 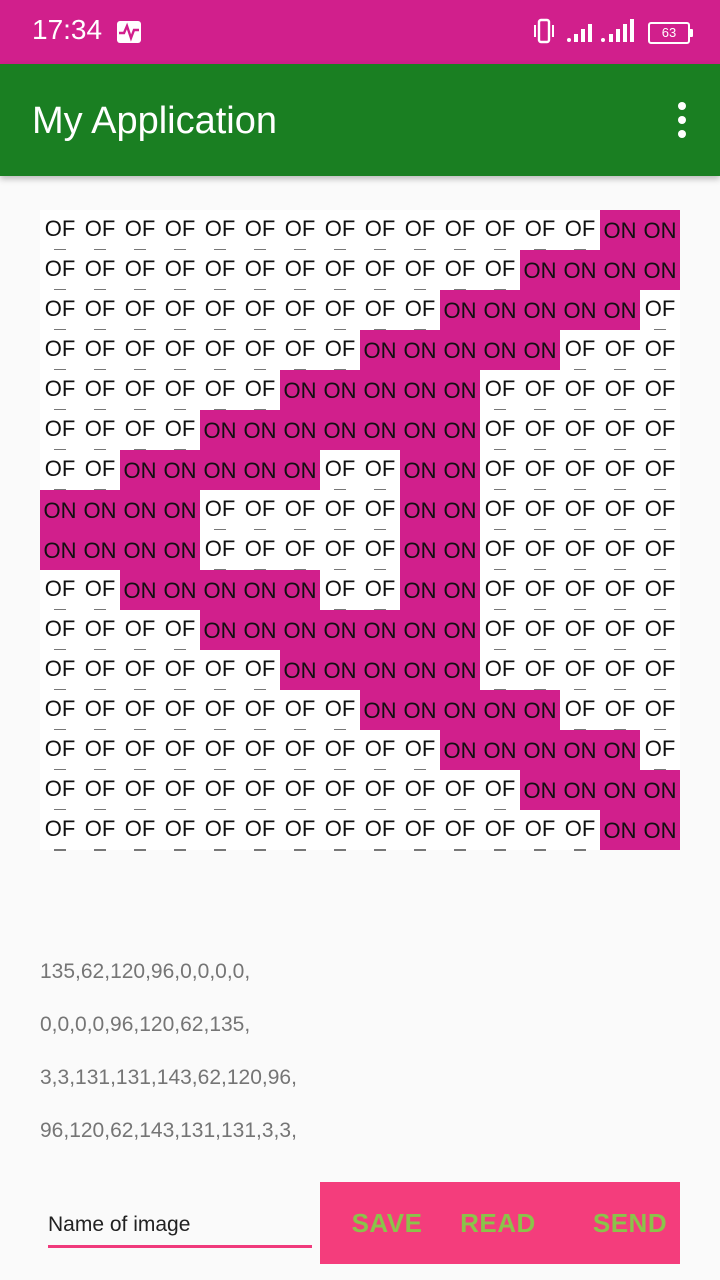 What do you see at coordinates (682, 120) in the screenshot?
I see `overflow-menu-icon` at bounding box center [682, 120].